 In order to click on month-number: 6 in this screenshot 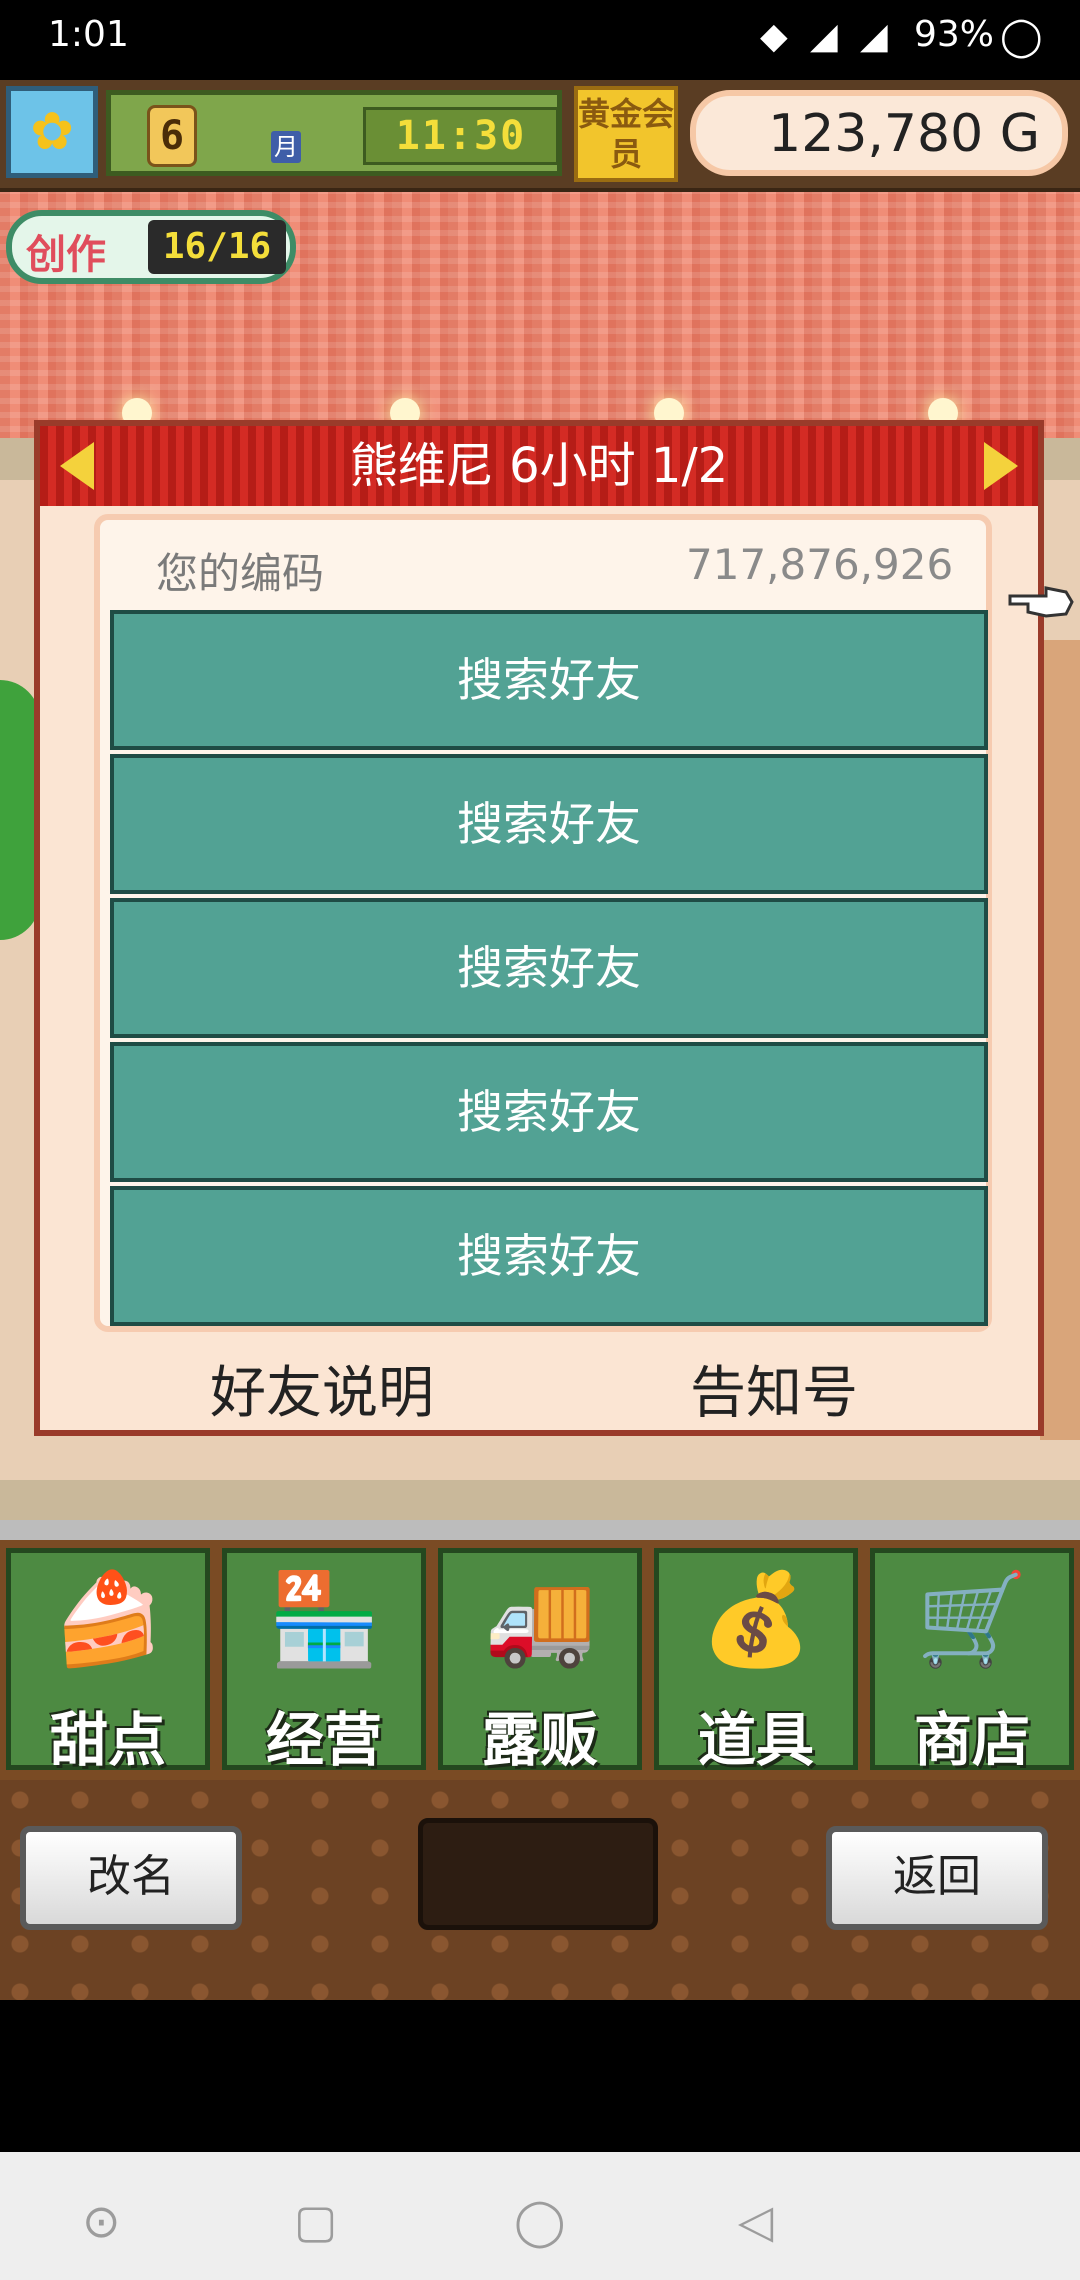, I will do `click(172, 136)`.